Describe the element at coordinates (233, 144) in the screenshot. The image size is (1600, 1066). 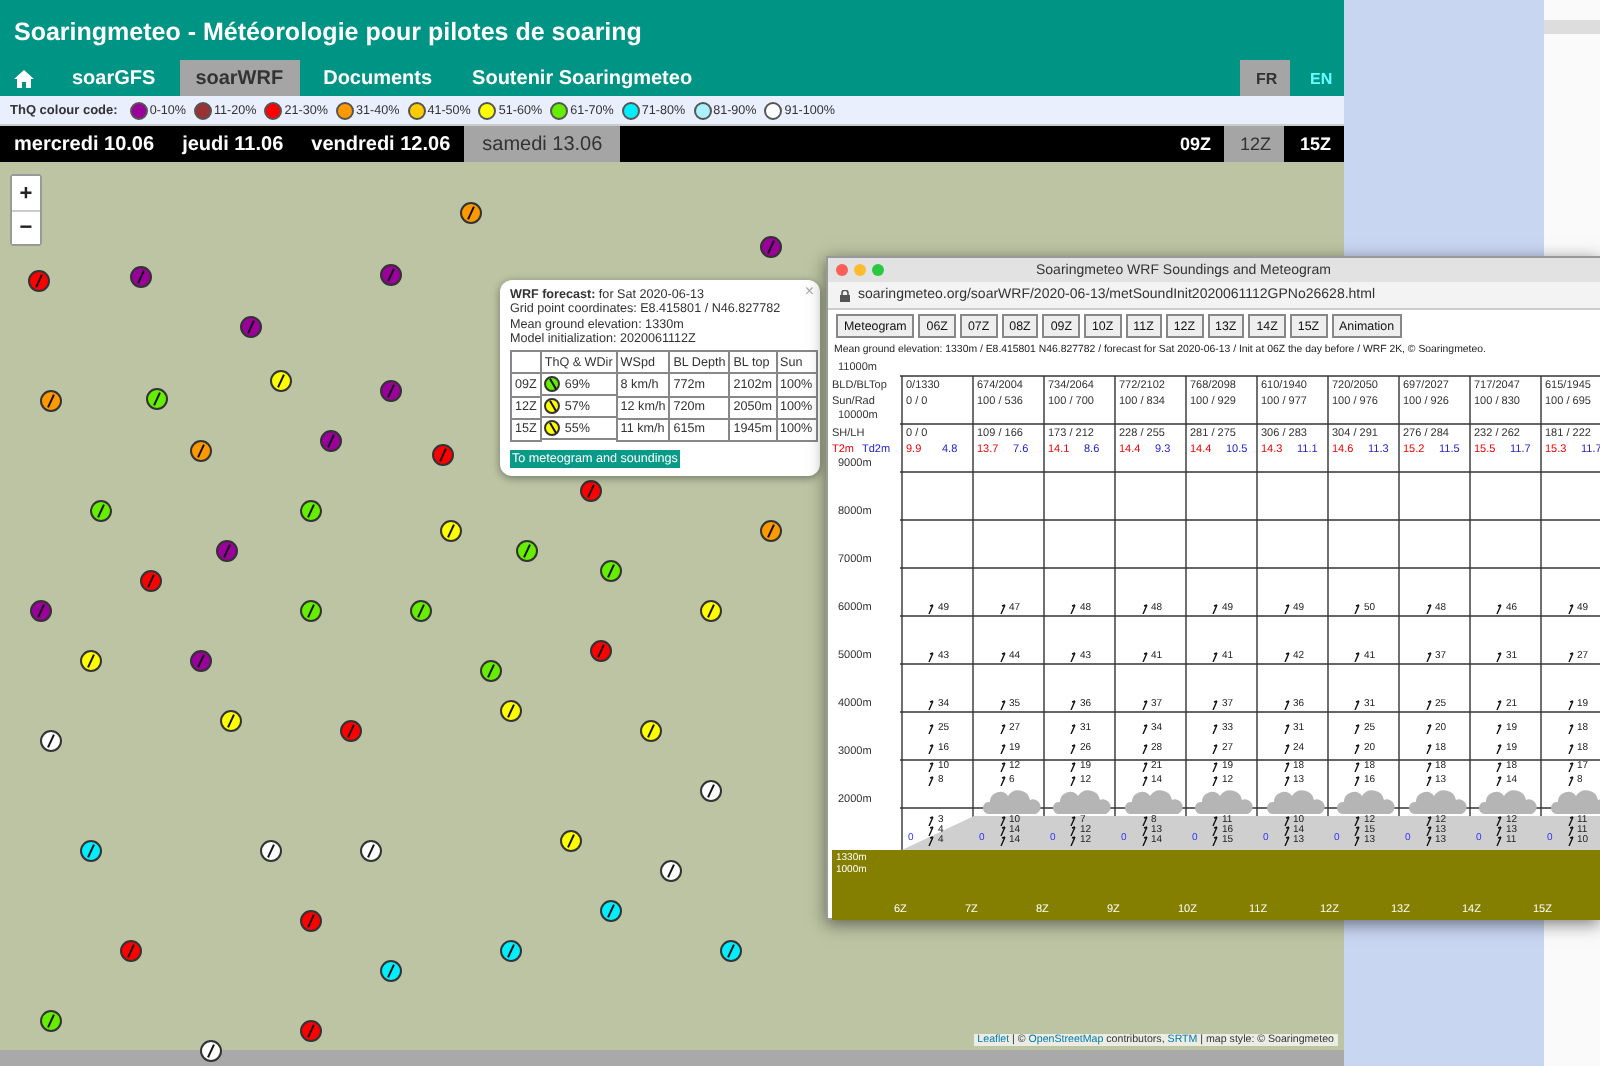
I see `day-tab: jeudi 11.06` at that location.